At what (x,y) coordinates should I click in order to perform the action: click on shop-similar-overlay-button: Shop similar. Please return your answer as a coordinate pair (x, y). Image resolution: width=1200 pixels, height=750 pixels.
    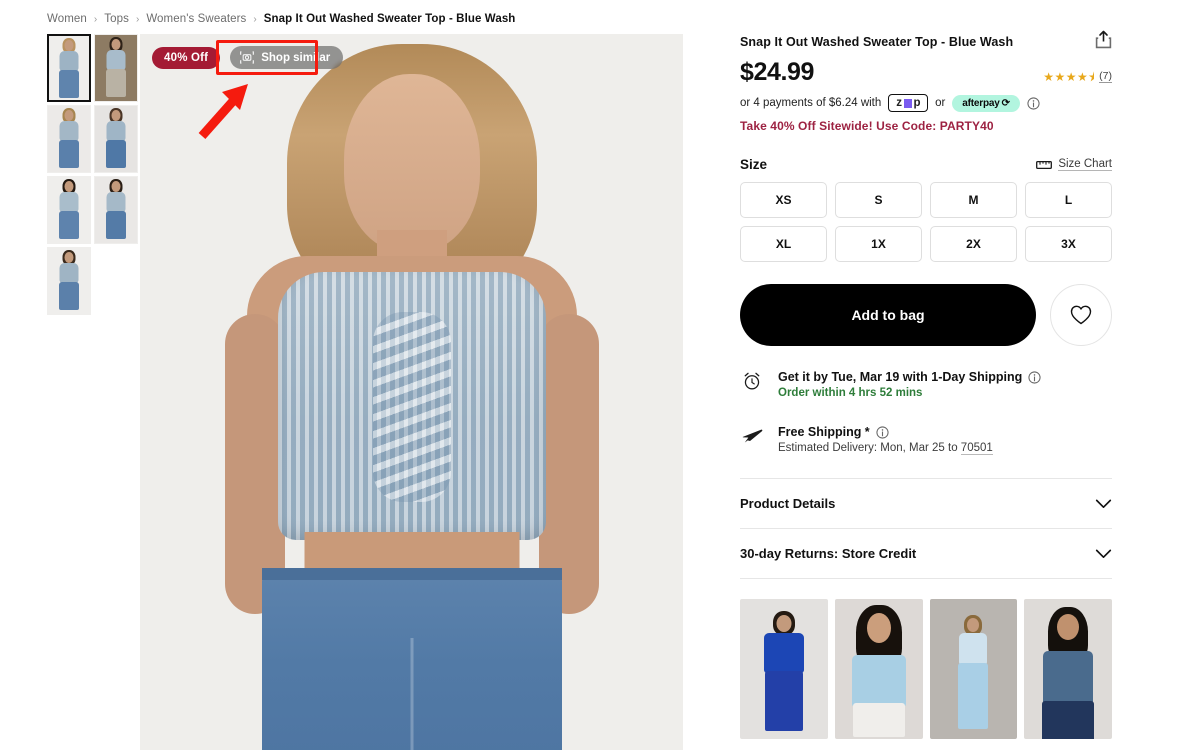
    Looking at the image, I should click on (287, 57).